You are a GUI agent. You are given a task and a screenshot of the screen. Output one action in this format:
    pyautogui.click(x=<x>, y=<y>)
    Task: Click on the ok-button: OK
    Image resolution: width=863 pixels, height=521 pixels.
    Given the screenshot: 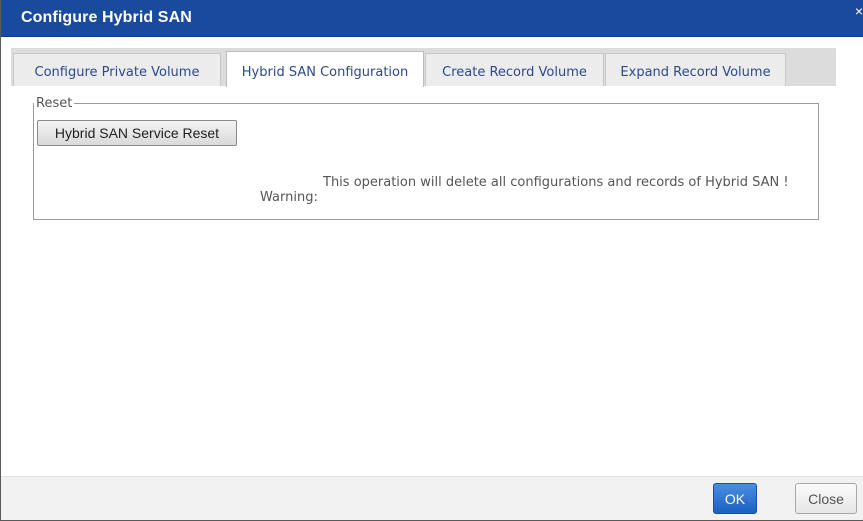 What is the action you would take?
    pyautogui.click(x=735, y=498)
    